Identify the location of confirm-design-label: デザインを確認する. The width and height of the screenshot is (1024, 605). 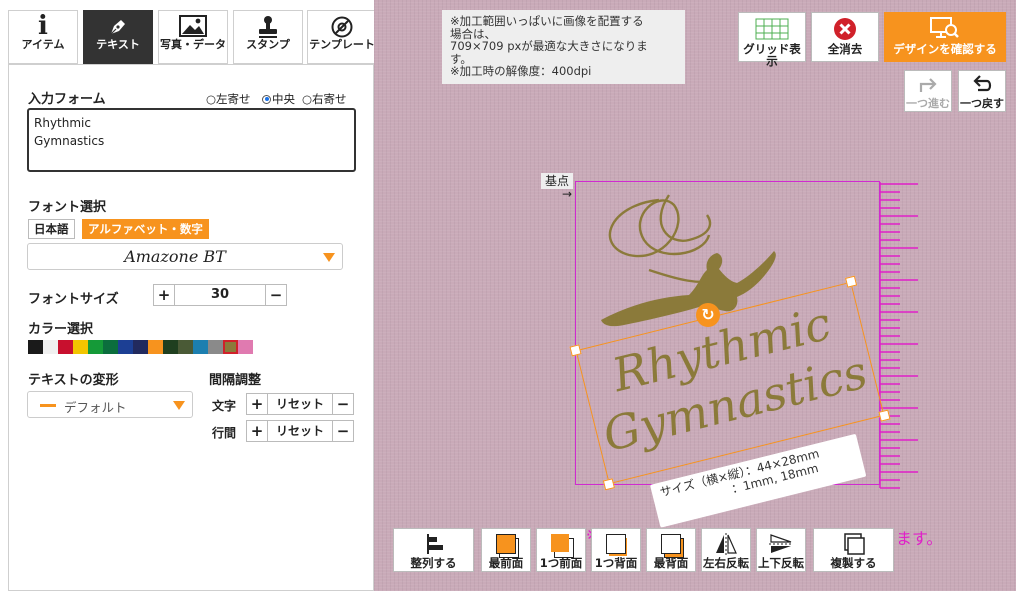
(945, 49).